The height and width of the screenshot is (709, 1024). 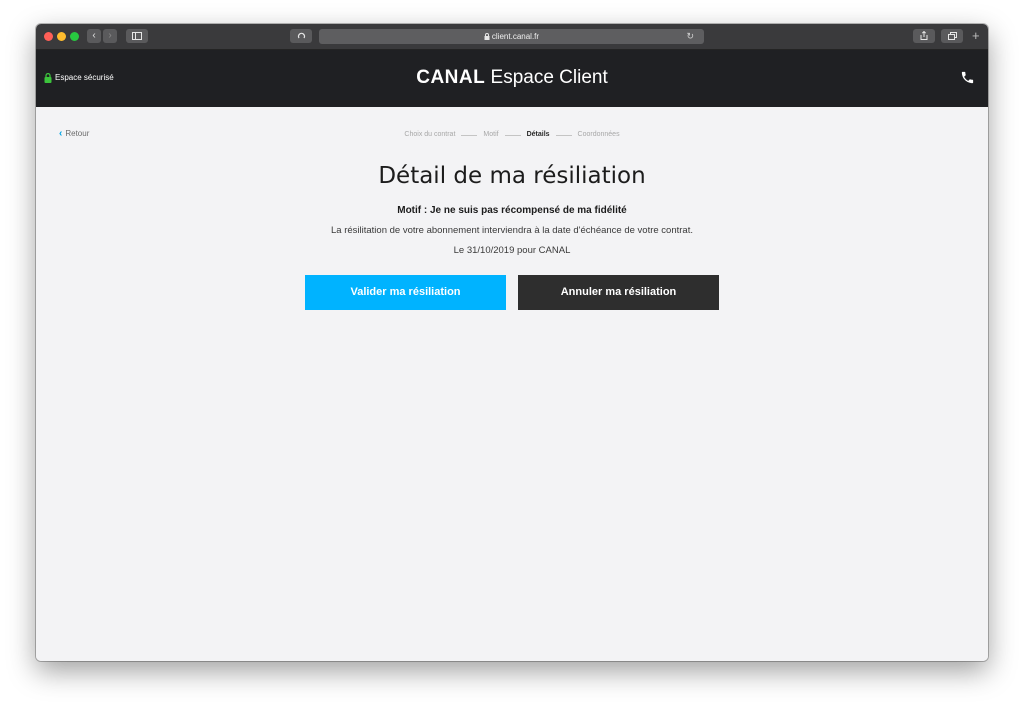 What do you see at coordinates (491, 134) in the screenshot?
I see `step-motif: Motif` at bounding box center [491, 134].